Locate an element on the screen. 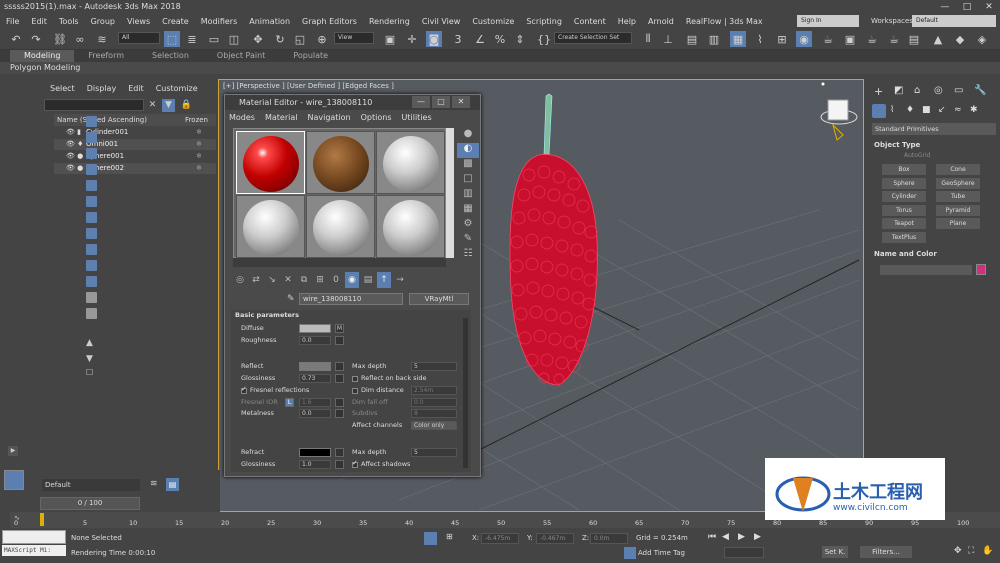 This screenshot has width=1000, height=563. dim-distance-checkbox is located at coordinates (355, 391).